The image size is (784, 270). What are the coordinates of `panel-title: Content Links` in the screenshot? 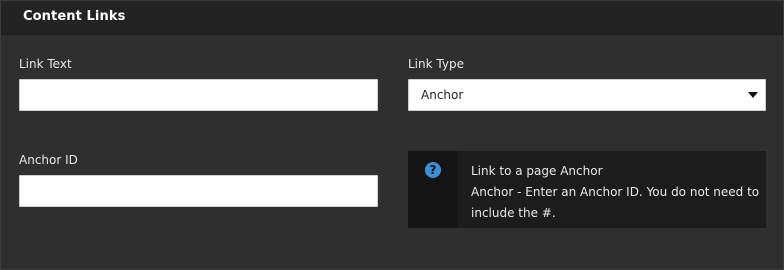 It's located at (74, 16).